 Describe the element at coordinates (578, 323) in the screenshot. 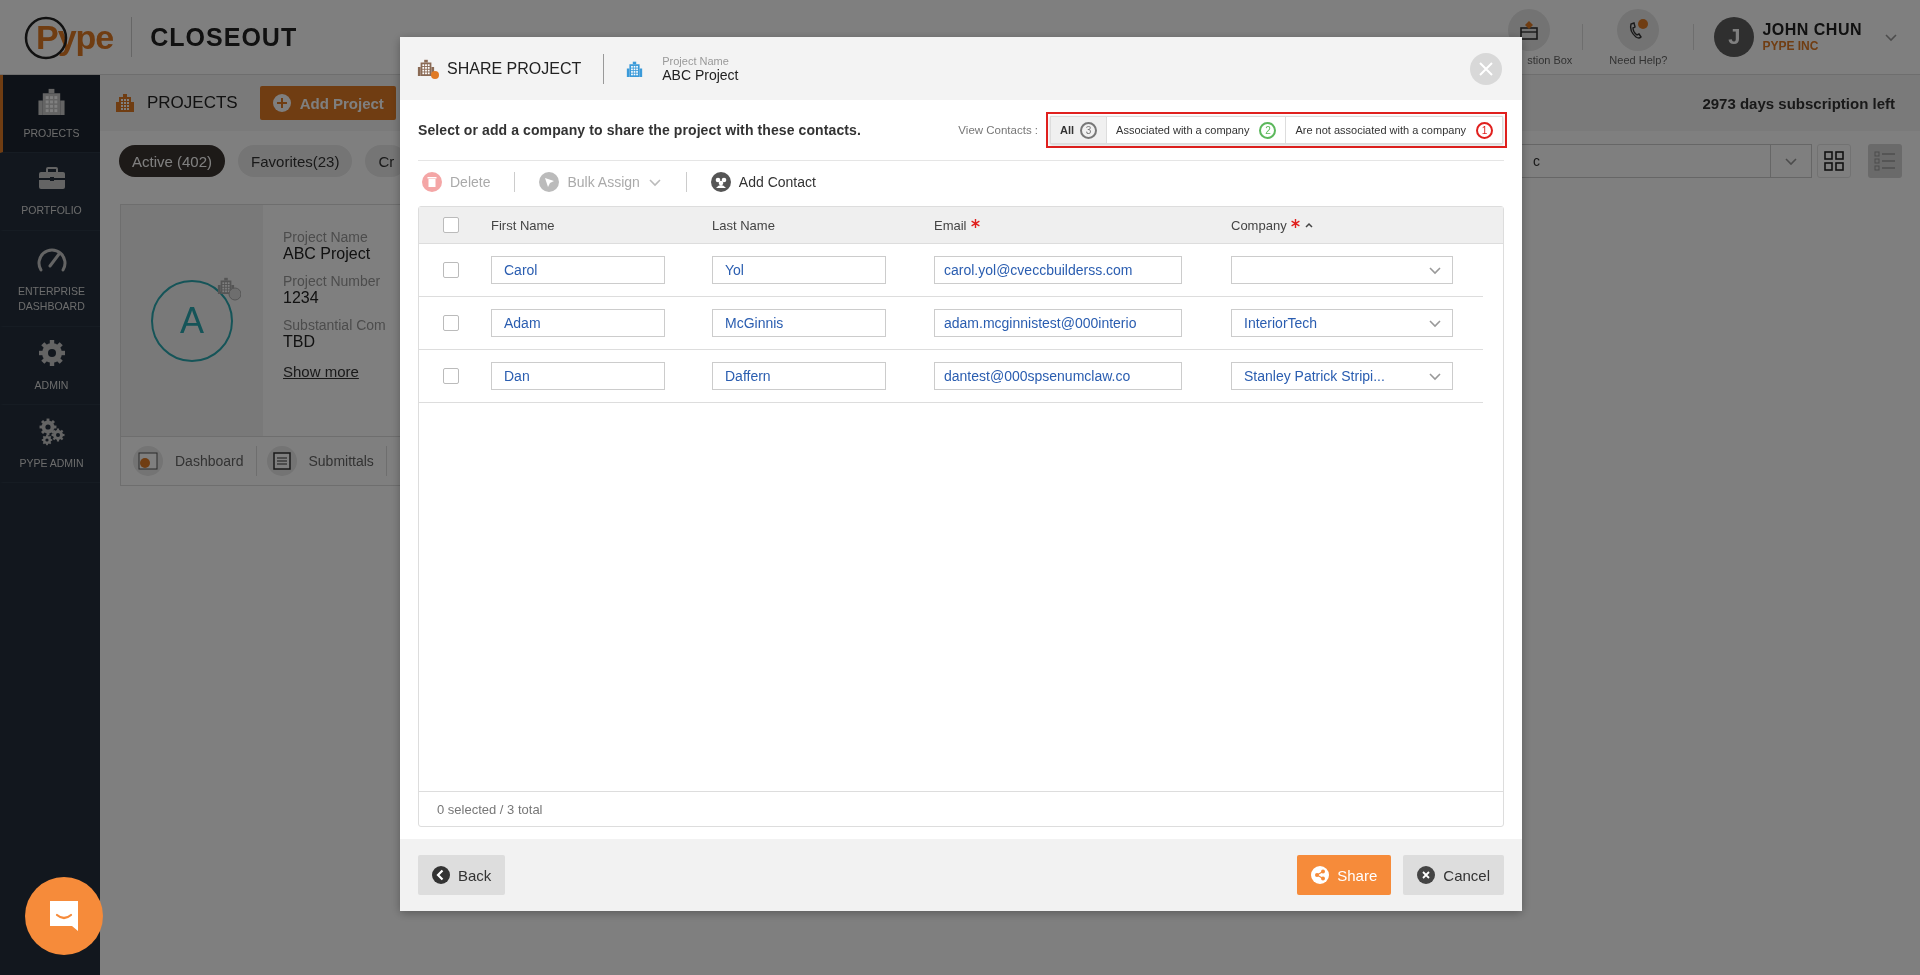

I see `first-name-field: Adam` at that location.